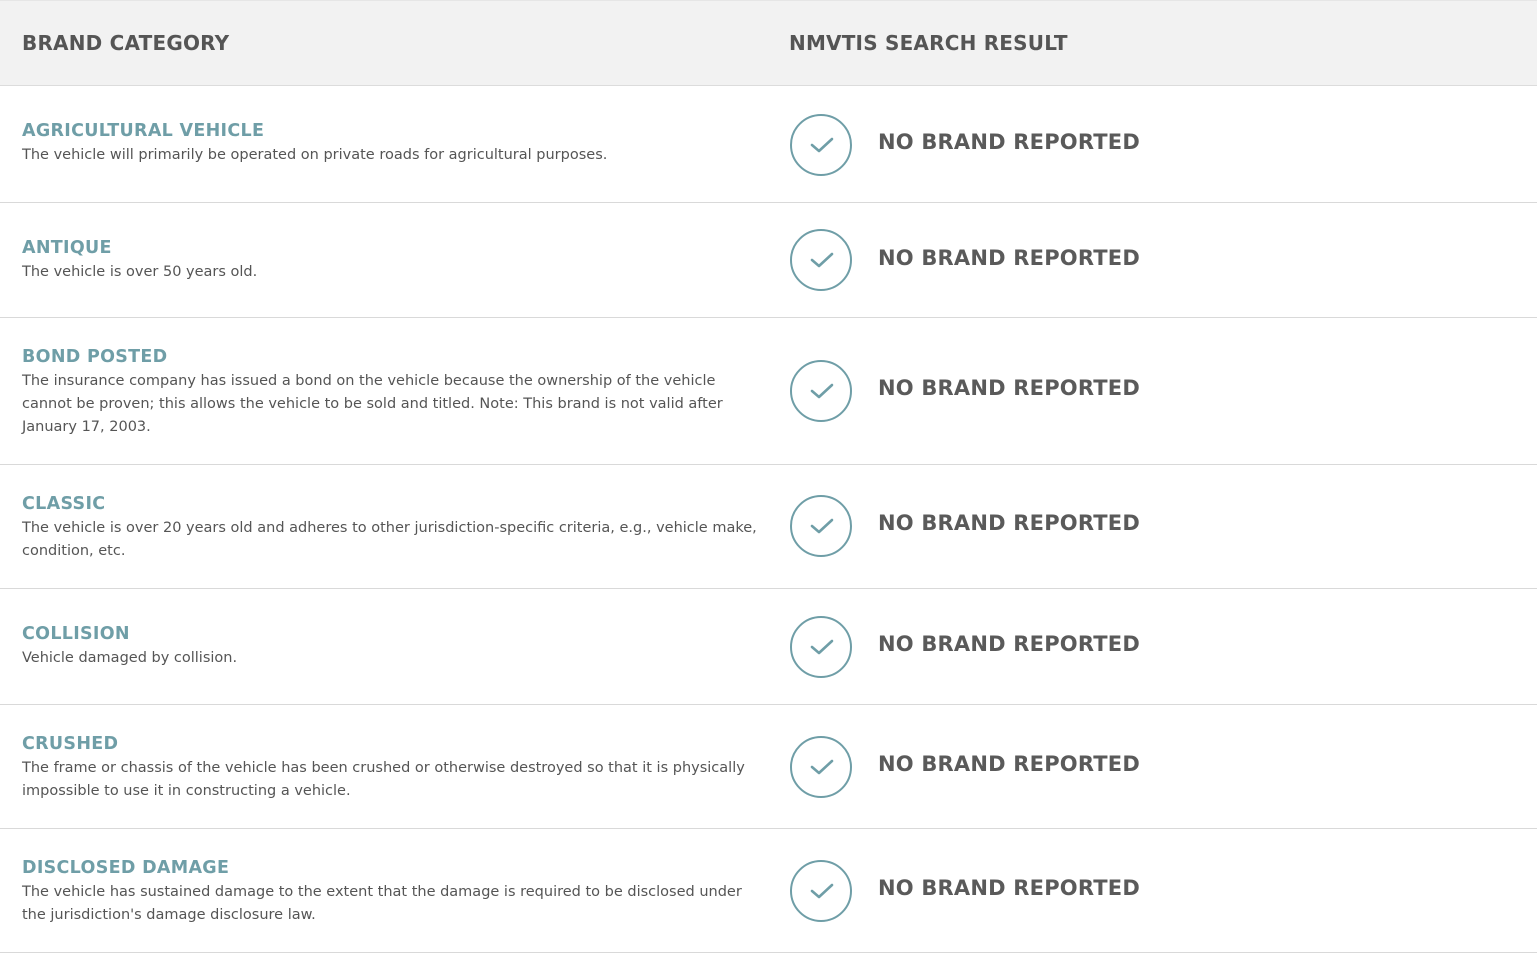  What do you see at coordinates (928, 43) in the screenshot?
I see `search-result-header: NMVTIS SEARCH RESULT` at bounding box center [928, 43].